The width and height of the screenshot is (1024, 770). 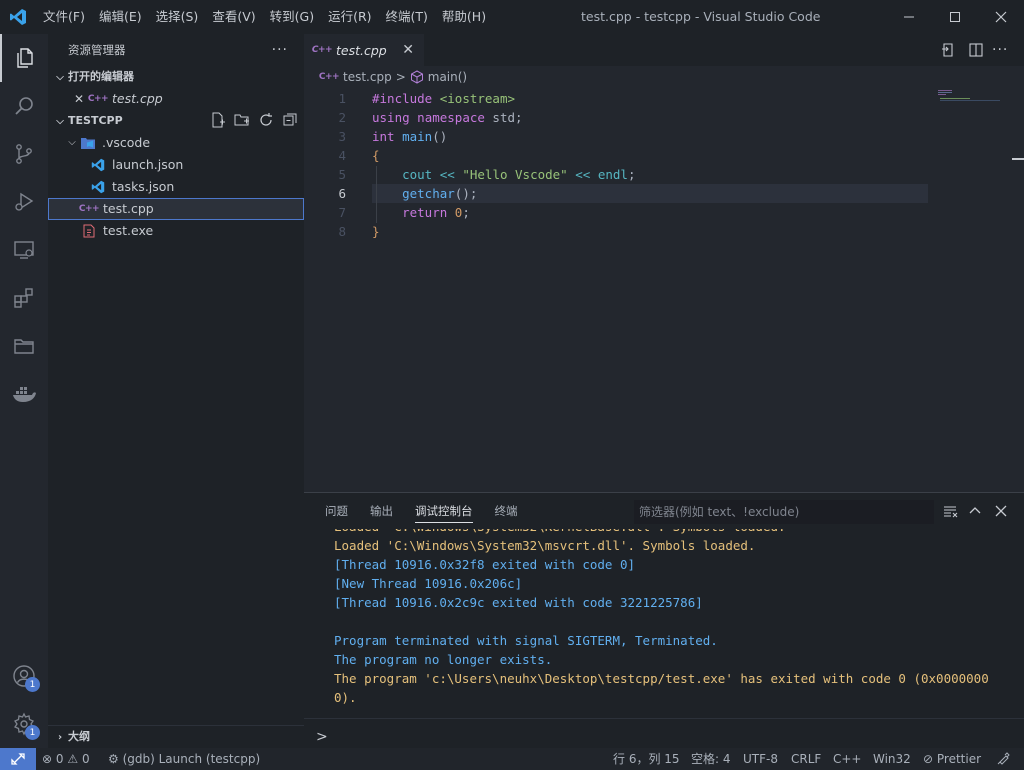 What do you see at coordinates (975, 511) in the screenshot?
I see `maximize-panel-icon` at bounding box center [975, 511].